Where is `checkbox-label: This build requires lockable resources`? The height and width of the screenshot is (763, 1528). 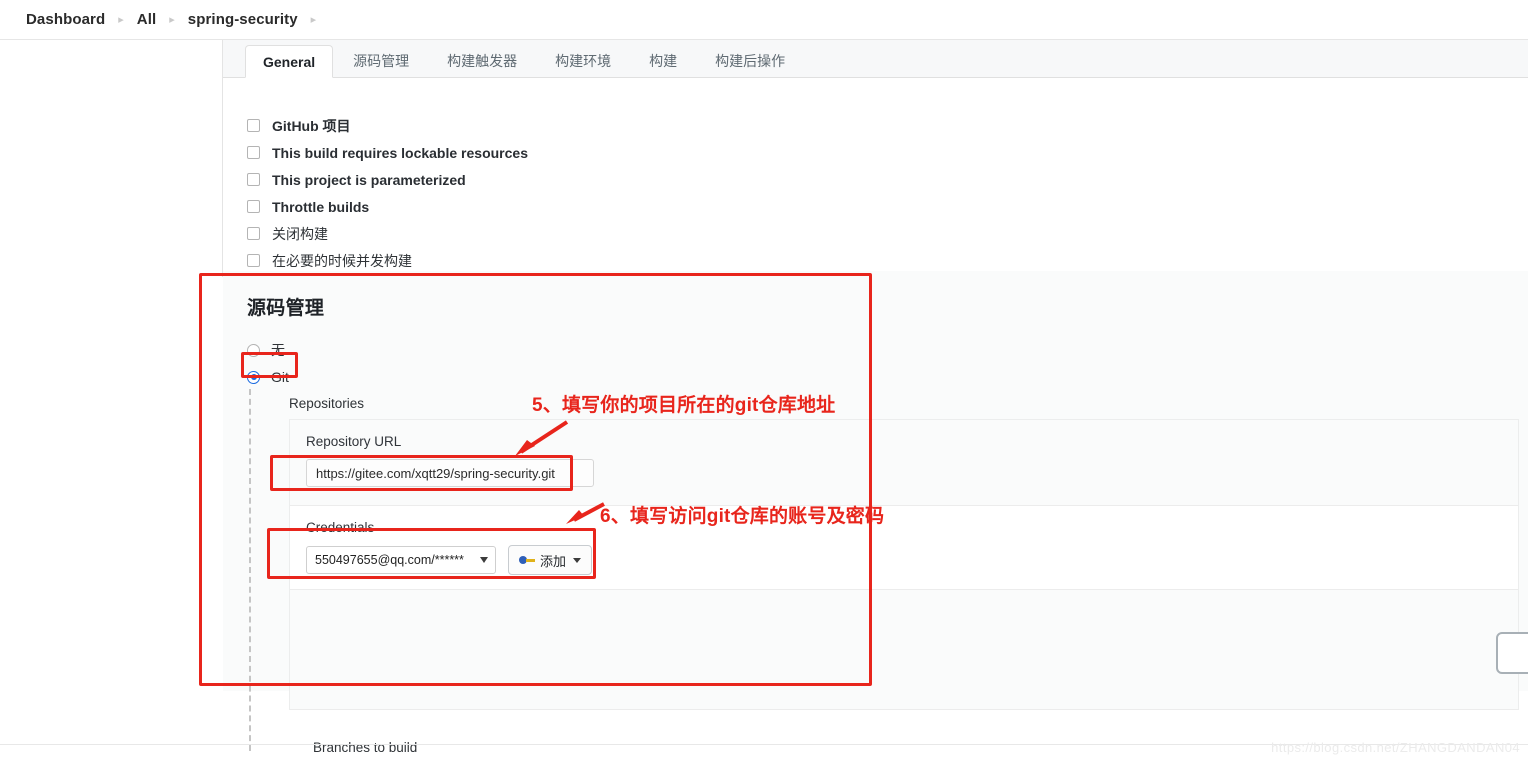 checkbox-label: This build requires lockable resources is located at coordinates (400, 152).